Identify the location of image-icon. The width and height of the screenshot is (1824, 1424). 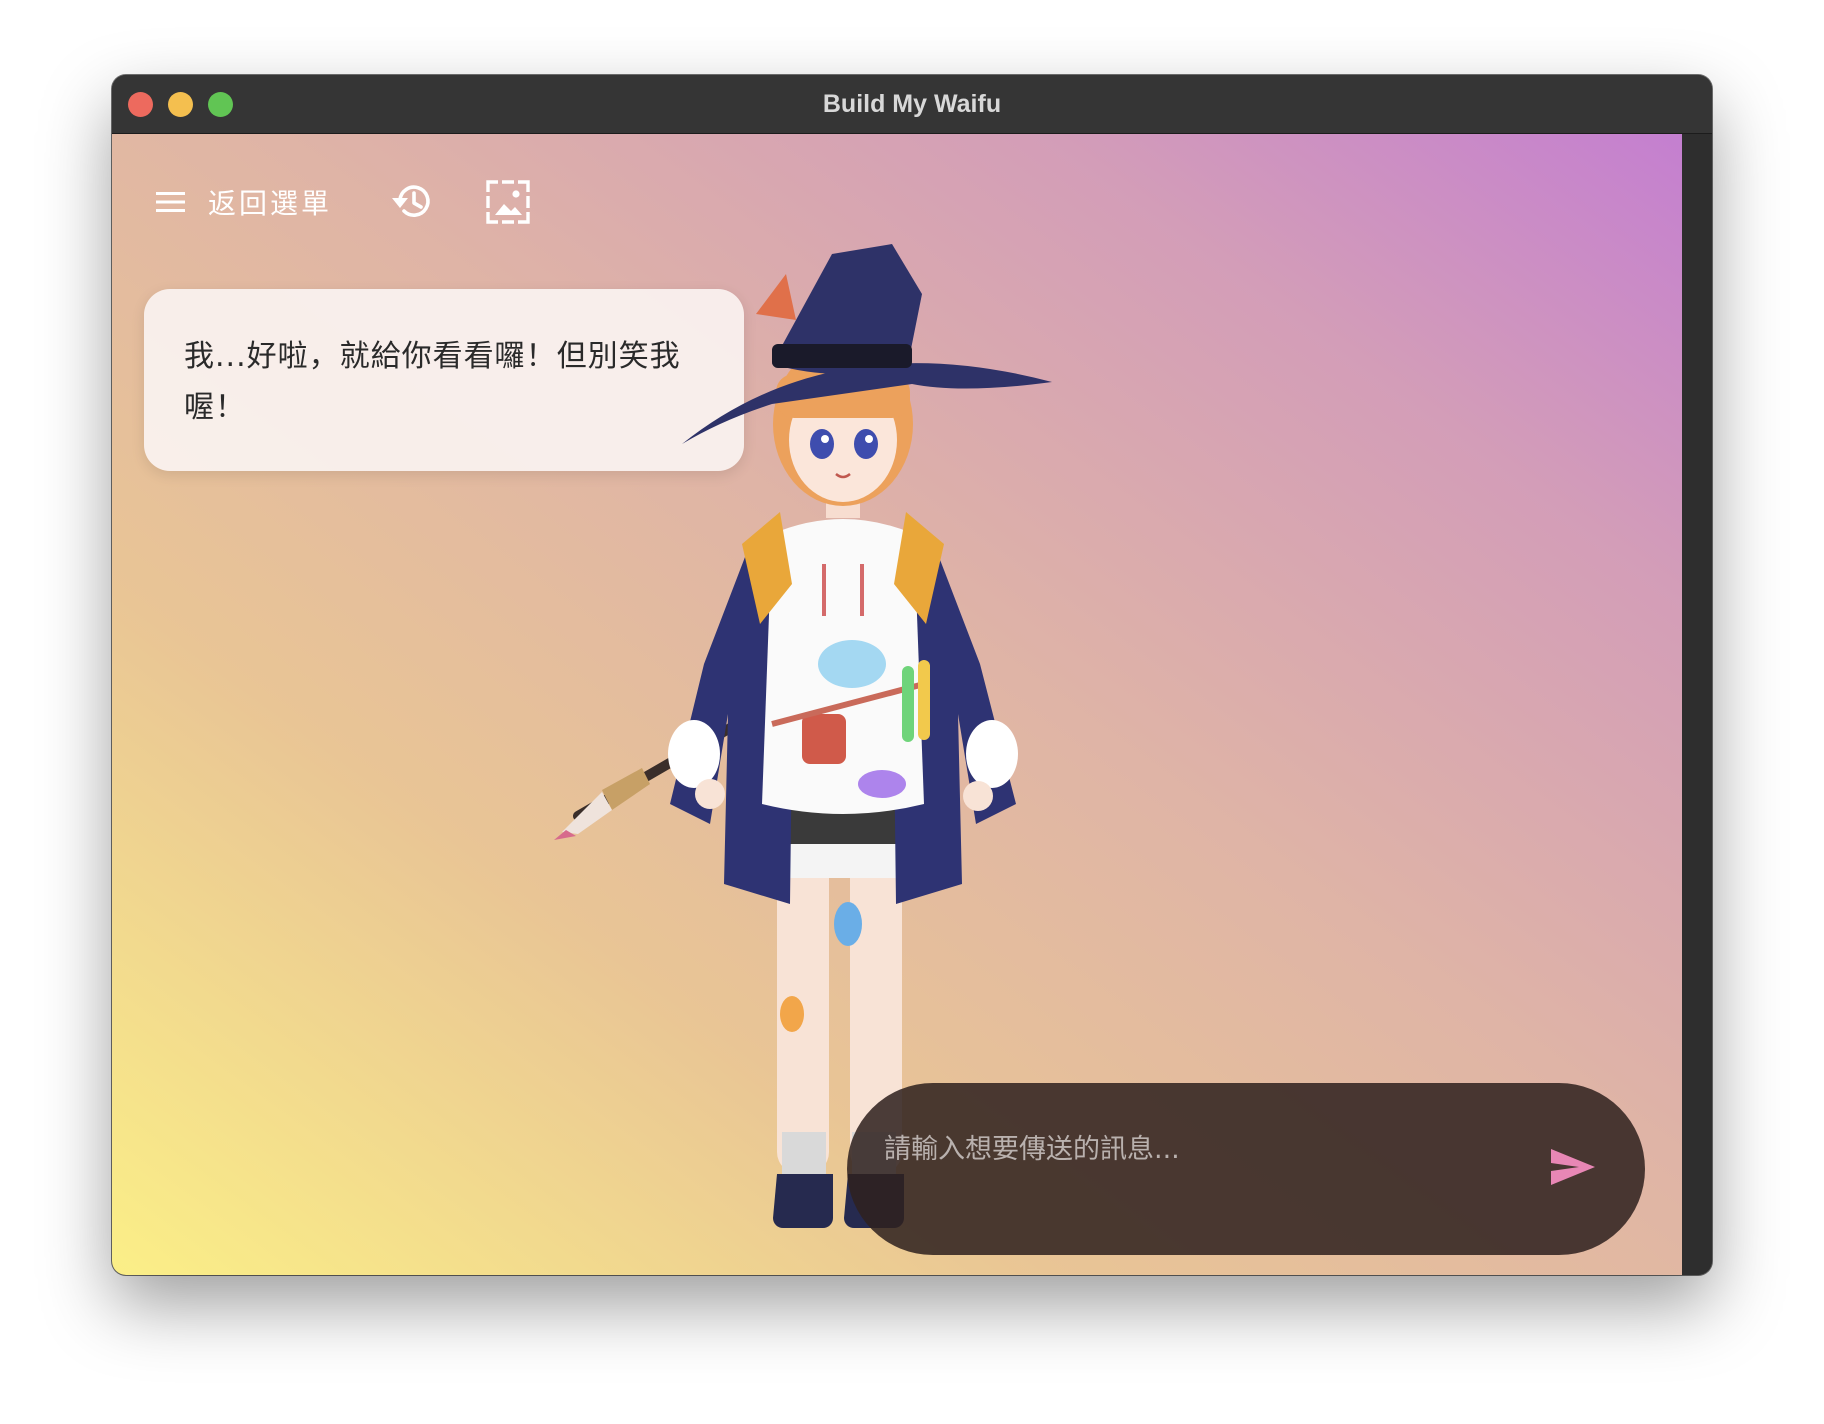
(508, 202).